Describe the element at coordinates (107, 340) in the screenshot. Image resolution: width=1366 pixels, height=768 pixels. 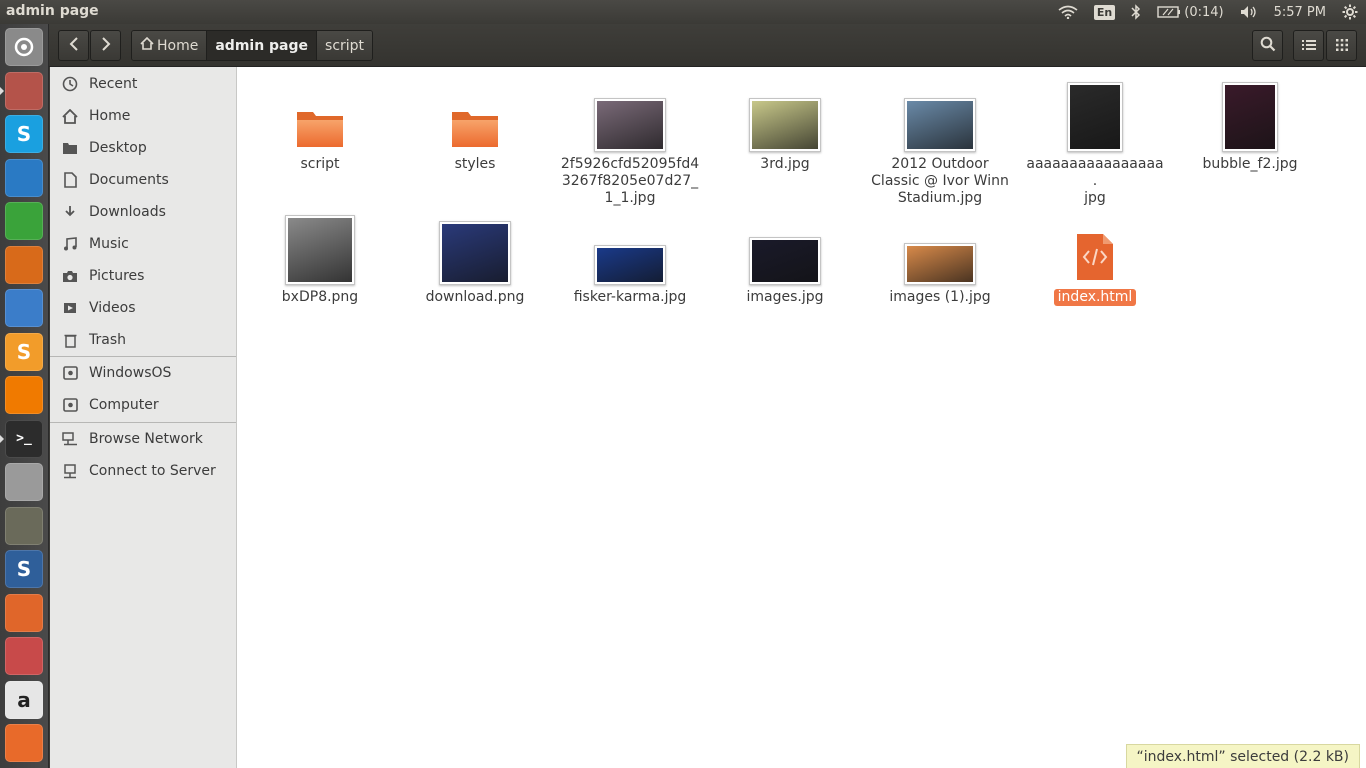
I see `sidebar-item-label: Trash` at that location.